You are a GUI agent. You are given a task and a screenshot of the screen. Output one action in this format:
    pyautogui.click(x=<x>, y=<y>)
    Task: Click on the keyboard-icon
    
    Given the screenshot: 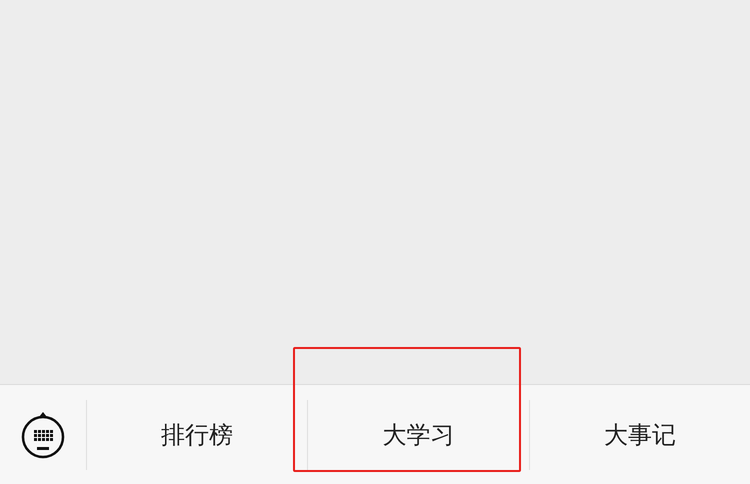 What is the action you would take?
    pyautogui.click(x=43, y=435)
    